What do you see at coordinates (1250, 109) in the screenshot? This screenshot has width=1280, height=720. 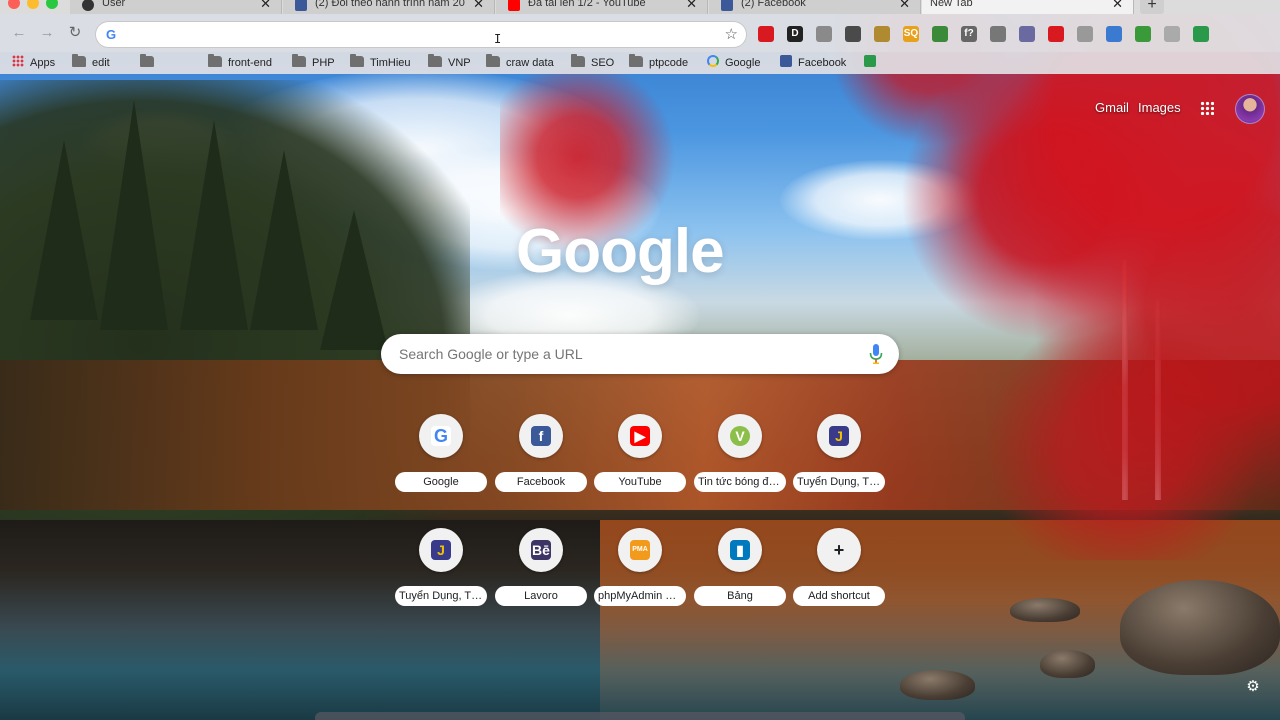 I see `avatar` at bounding box center [1250, 109].